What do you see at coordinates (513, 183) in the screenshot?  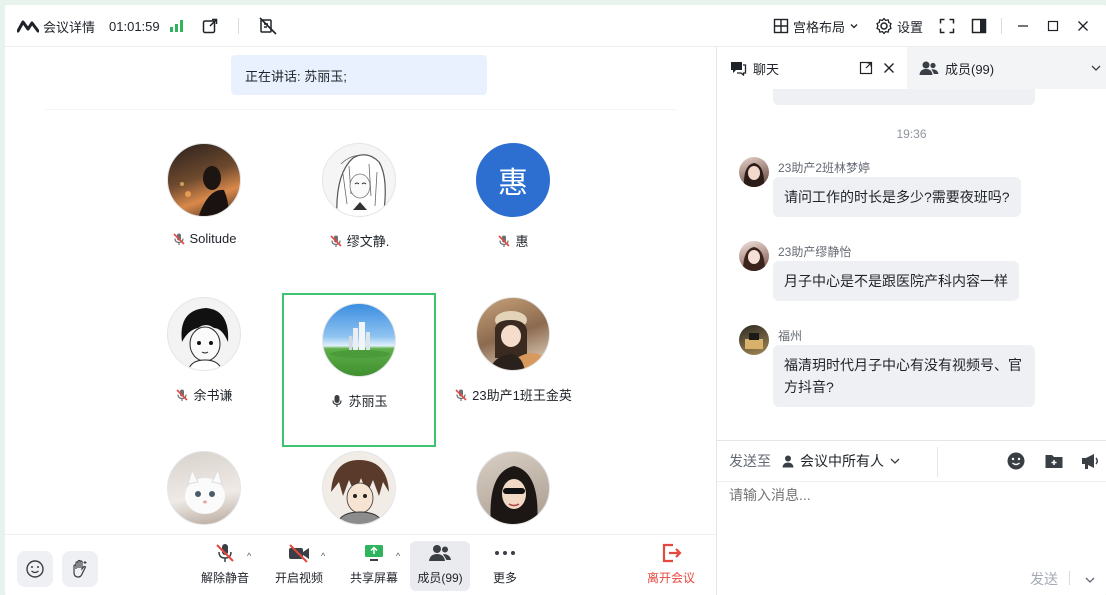 I see `avatar-initial: 惠` at bounding box center [513, 183].